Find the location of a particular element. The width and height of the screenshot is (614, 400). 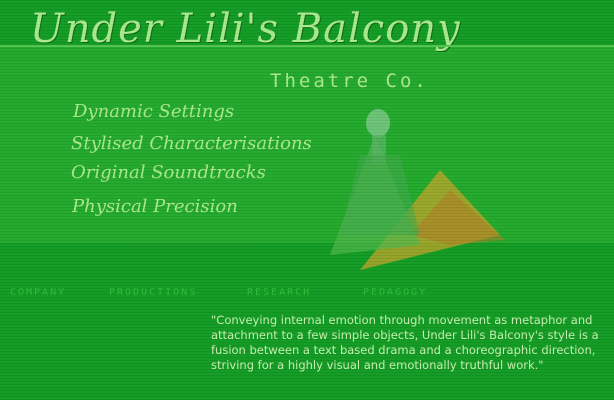

nav-research: RESEARCH is located at coordinates (279, 292).